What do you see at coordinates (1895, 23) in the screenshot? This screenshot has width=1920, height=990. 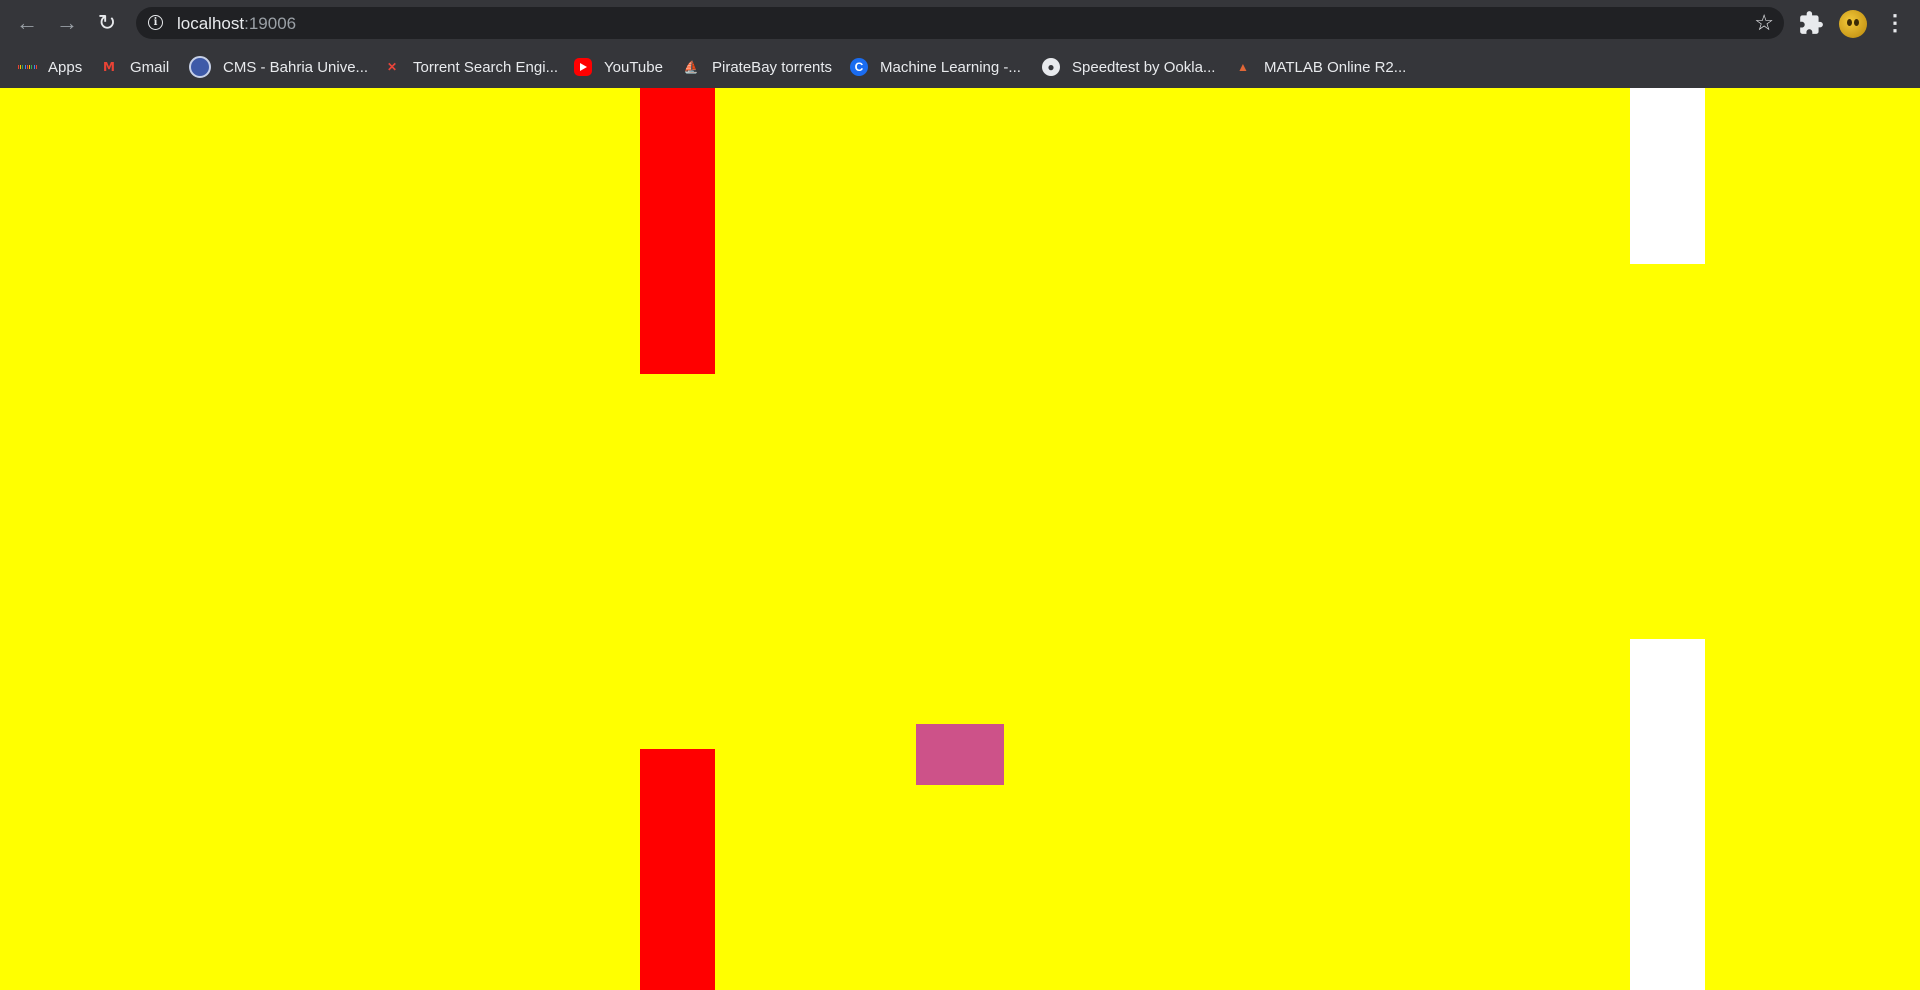 I see `kebab-menu-icon: ⋮` at bounding box center [1895, 23].